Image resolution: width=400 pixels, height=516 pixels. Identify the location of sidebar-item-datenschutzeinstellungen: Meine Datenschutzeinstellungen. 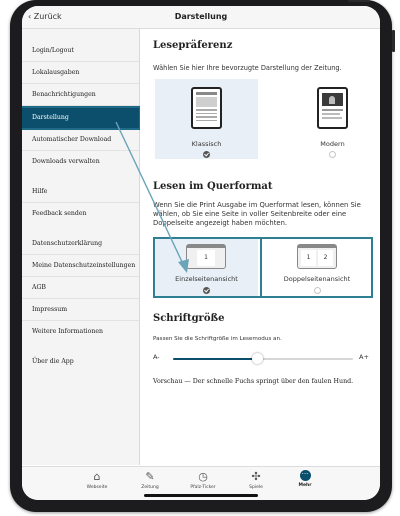
(80, 266).